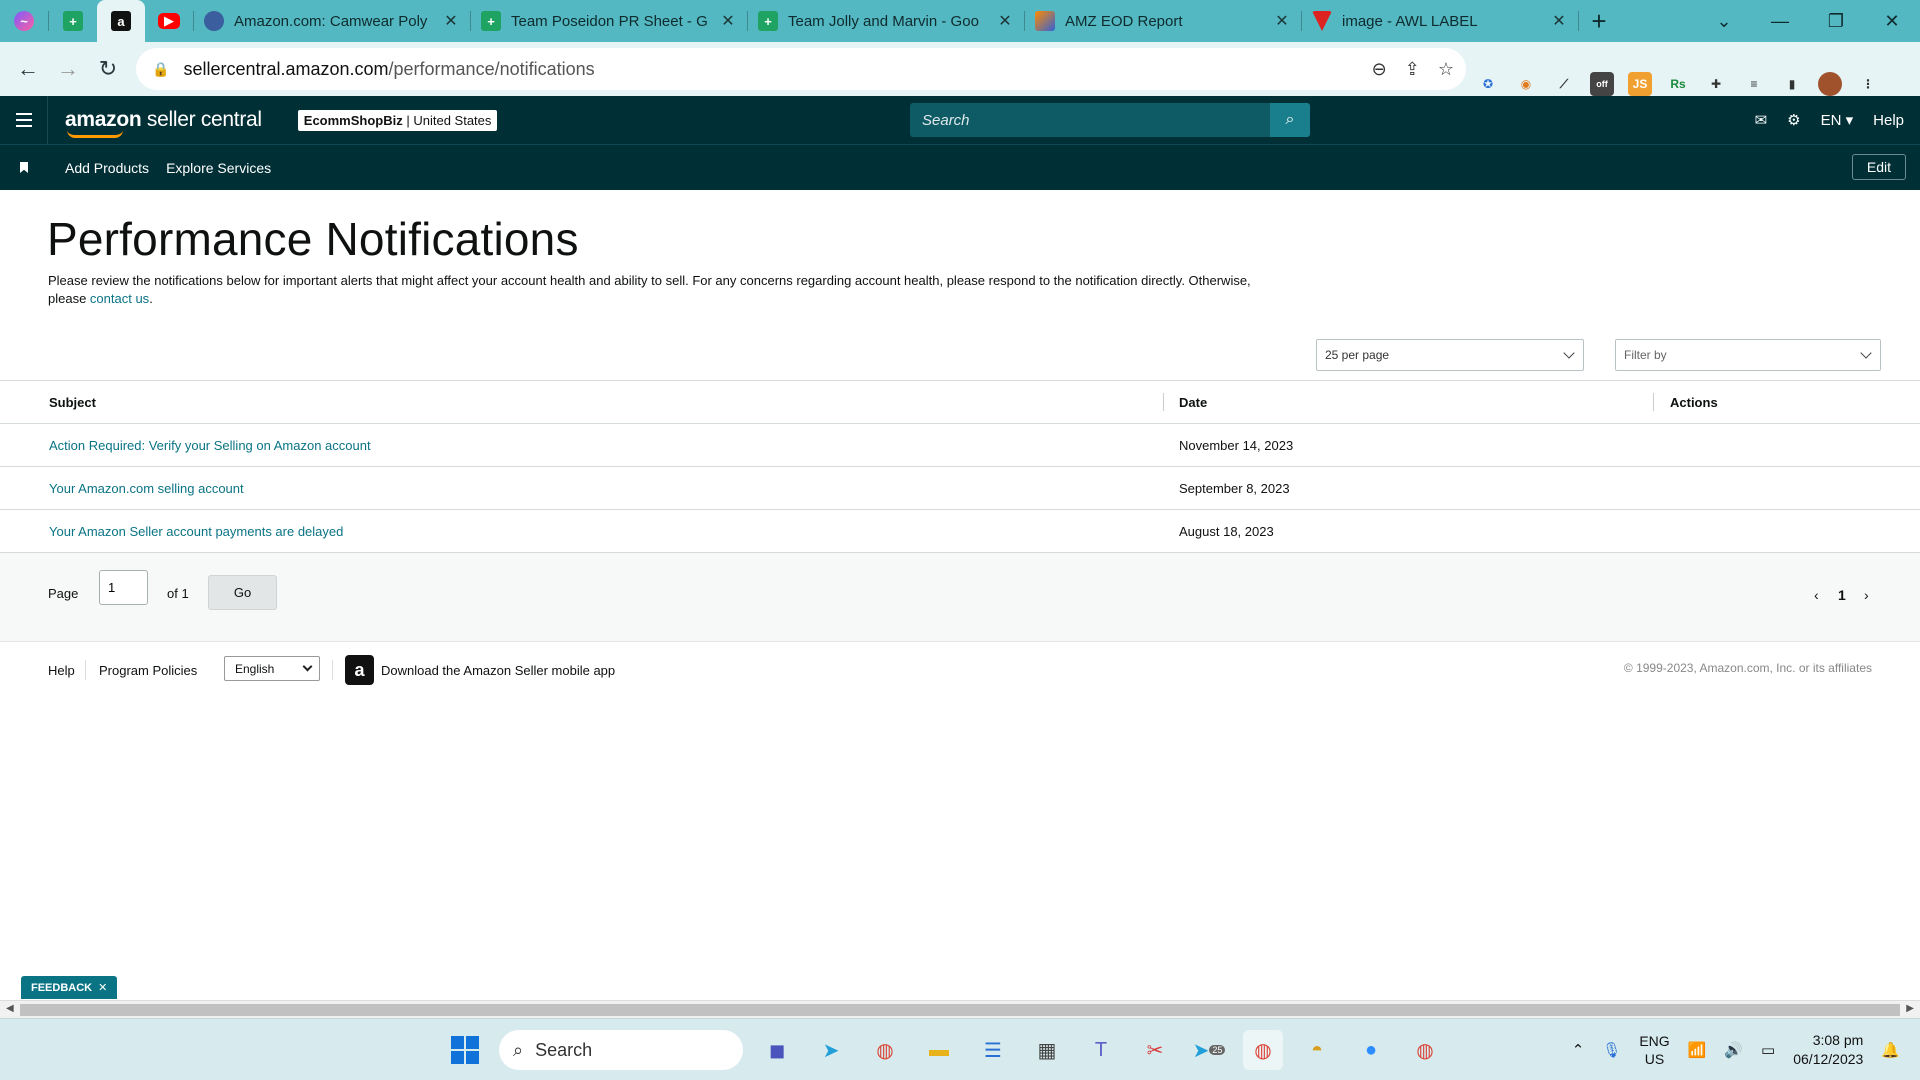 The image size is (1920, 1080). What do you see at coordinates (108, 69) in the screenshot?
I see `reload-icon: ↻` at bounding box center [108, 69].